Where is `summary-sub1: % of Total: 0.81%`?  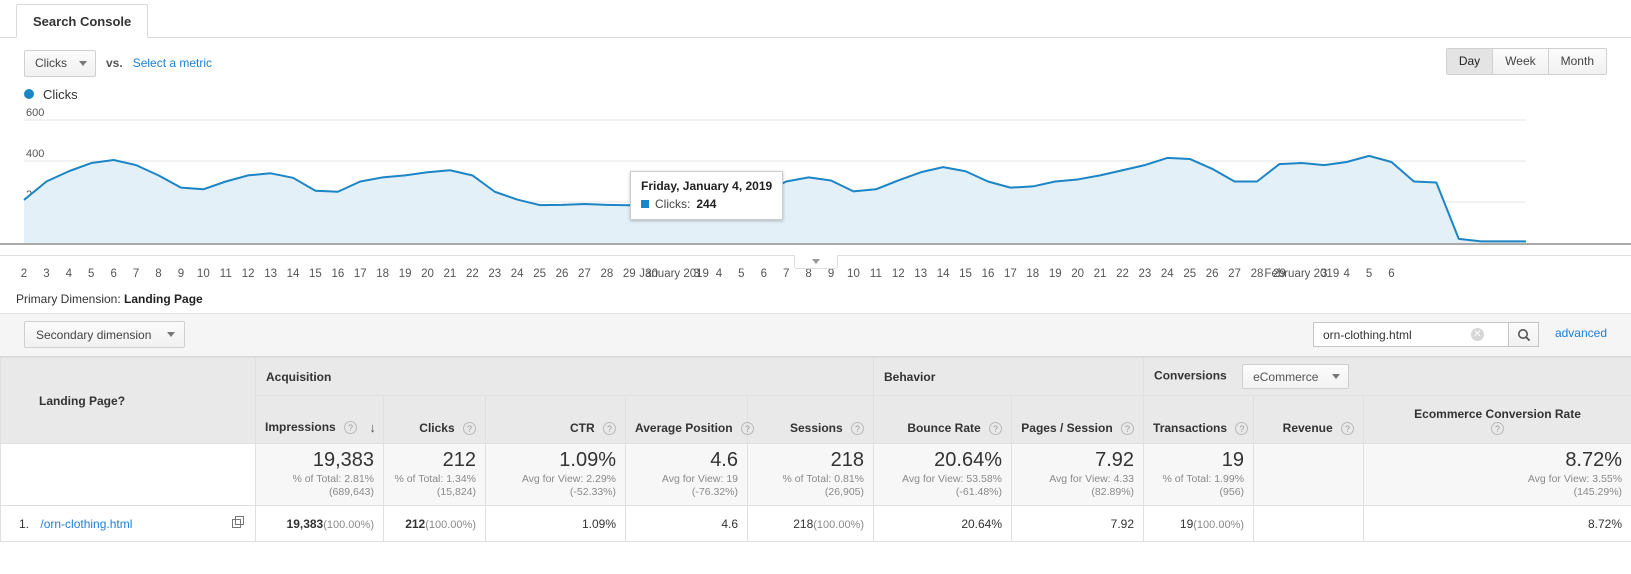 summary-sub1: % of Total: 0.81% is located at coordinates (823, 478).